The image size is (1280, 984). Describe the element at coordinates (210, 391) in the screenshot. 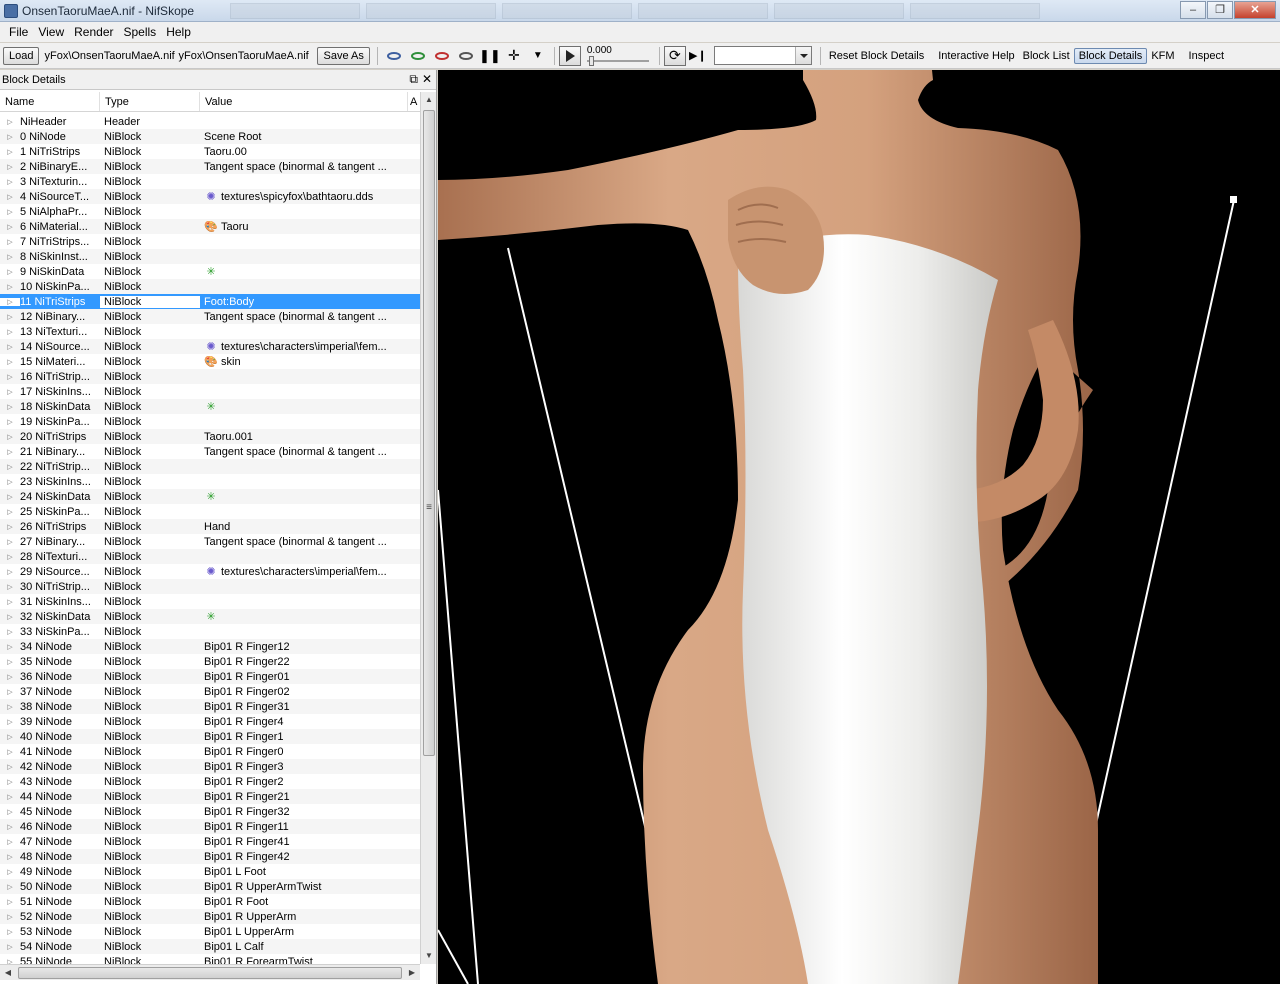

I see `table-row: ▷ 17 NiSkinIns... NiBlock` at that location.